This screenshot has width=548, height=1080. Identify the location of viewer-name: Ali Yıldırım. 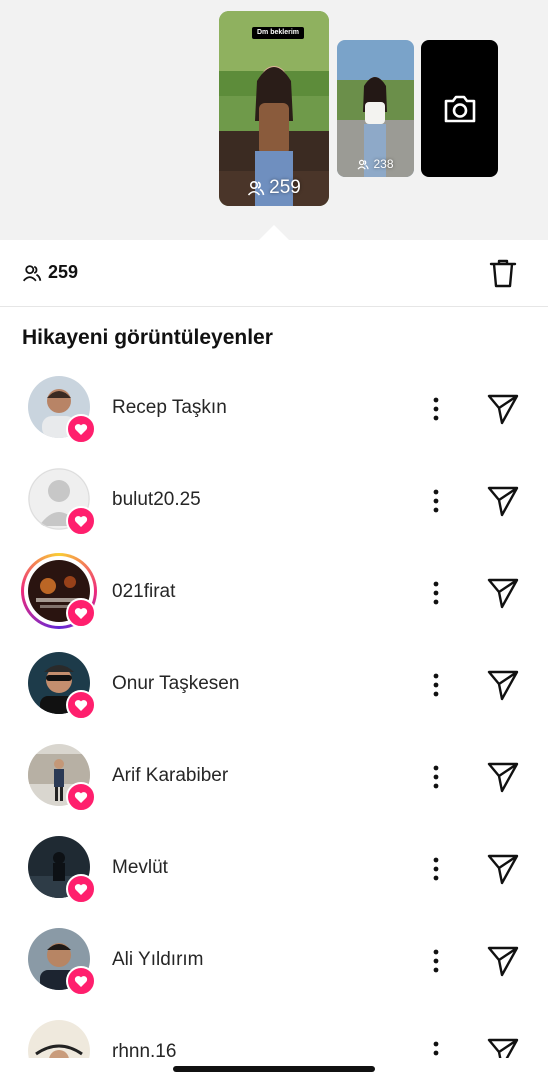
(158, 960).